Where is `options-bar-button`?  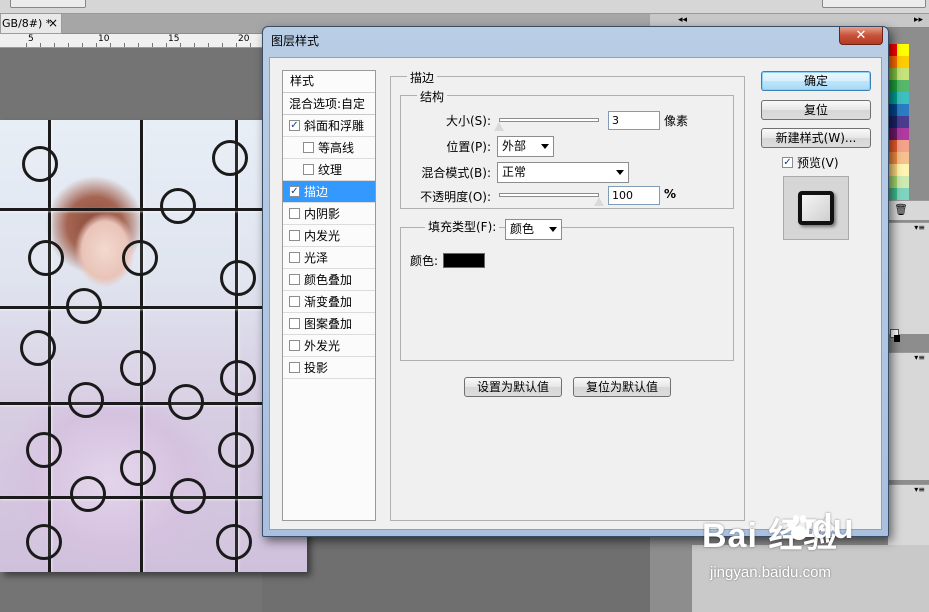 options-bar-button is located at coordinates (48, 4).